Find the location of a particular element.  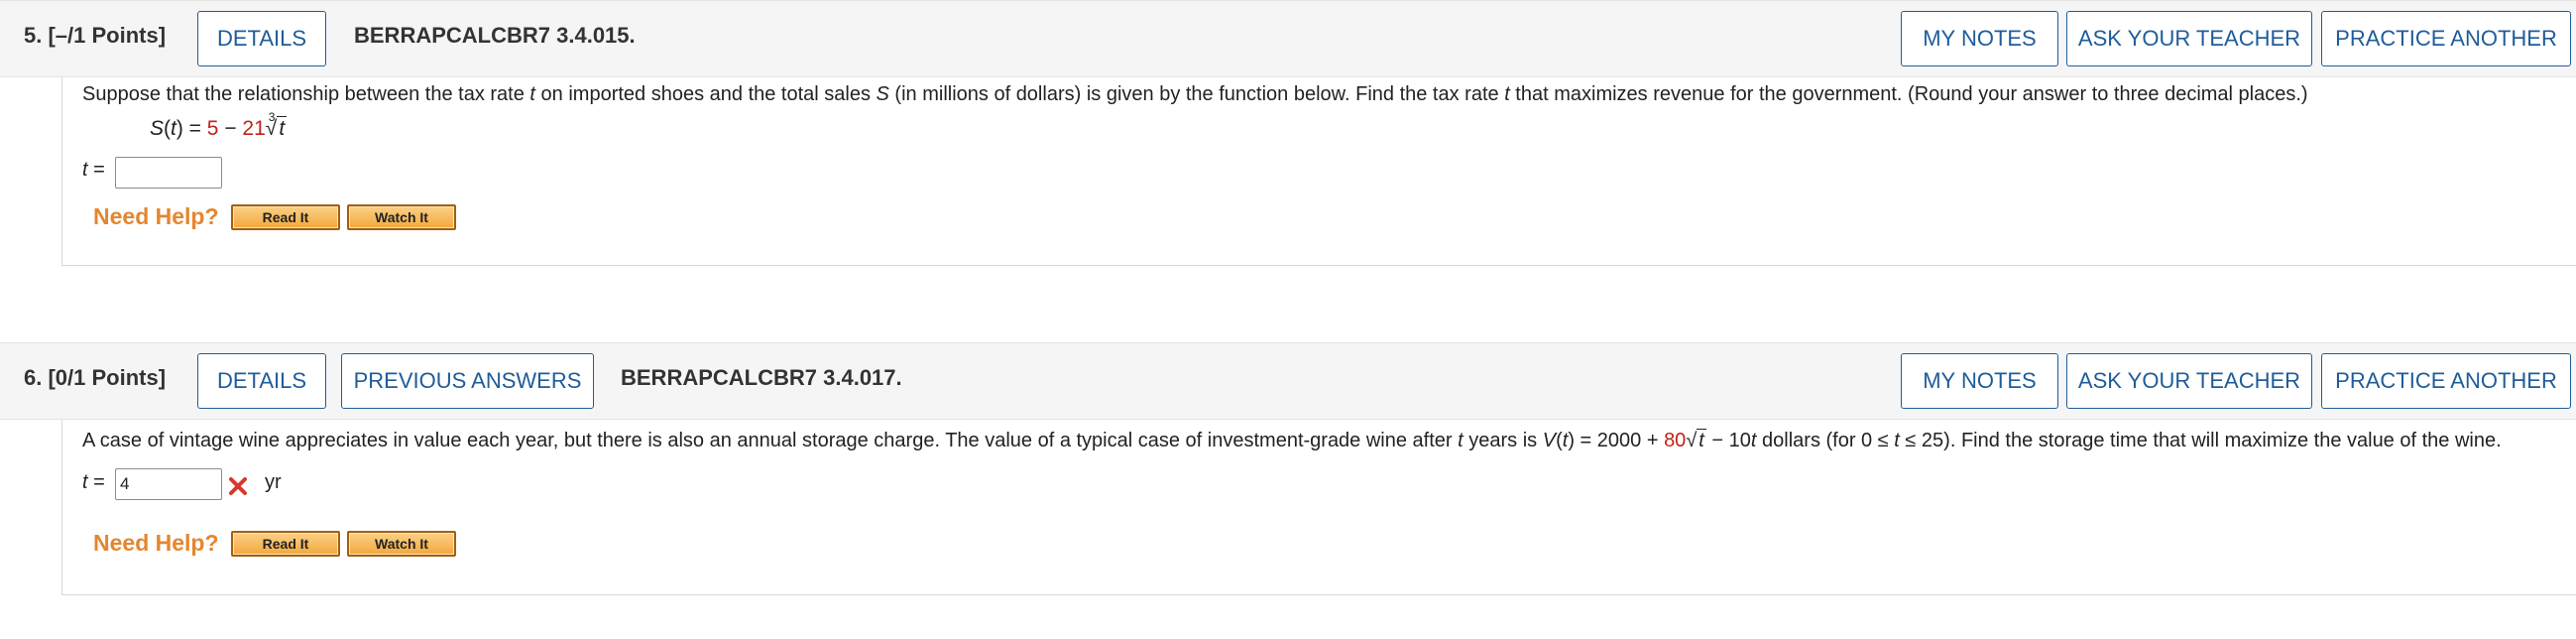

question-6-code: BERRAPCALCBR7 3.4.017. is located at coordinates (761, 377).